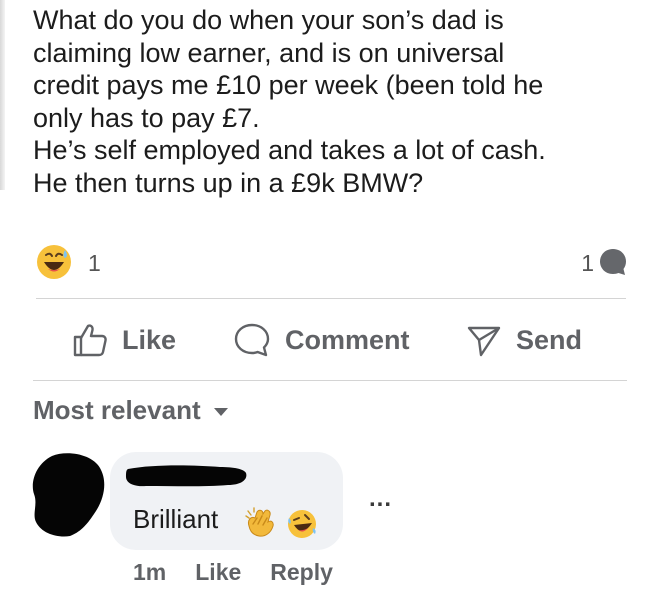  Describe the element at coordinates (302, 524) in the screenshot. I see `rolling-laughing-emoji-icon` at that location.